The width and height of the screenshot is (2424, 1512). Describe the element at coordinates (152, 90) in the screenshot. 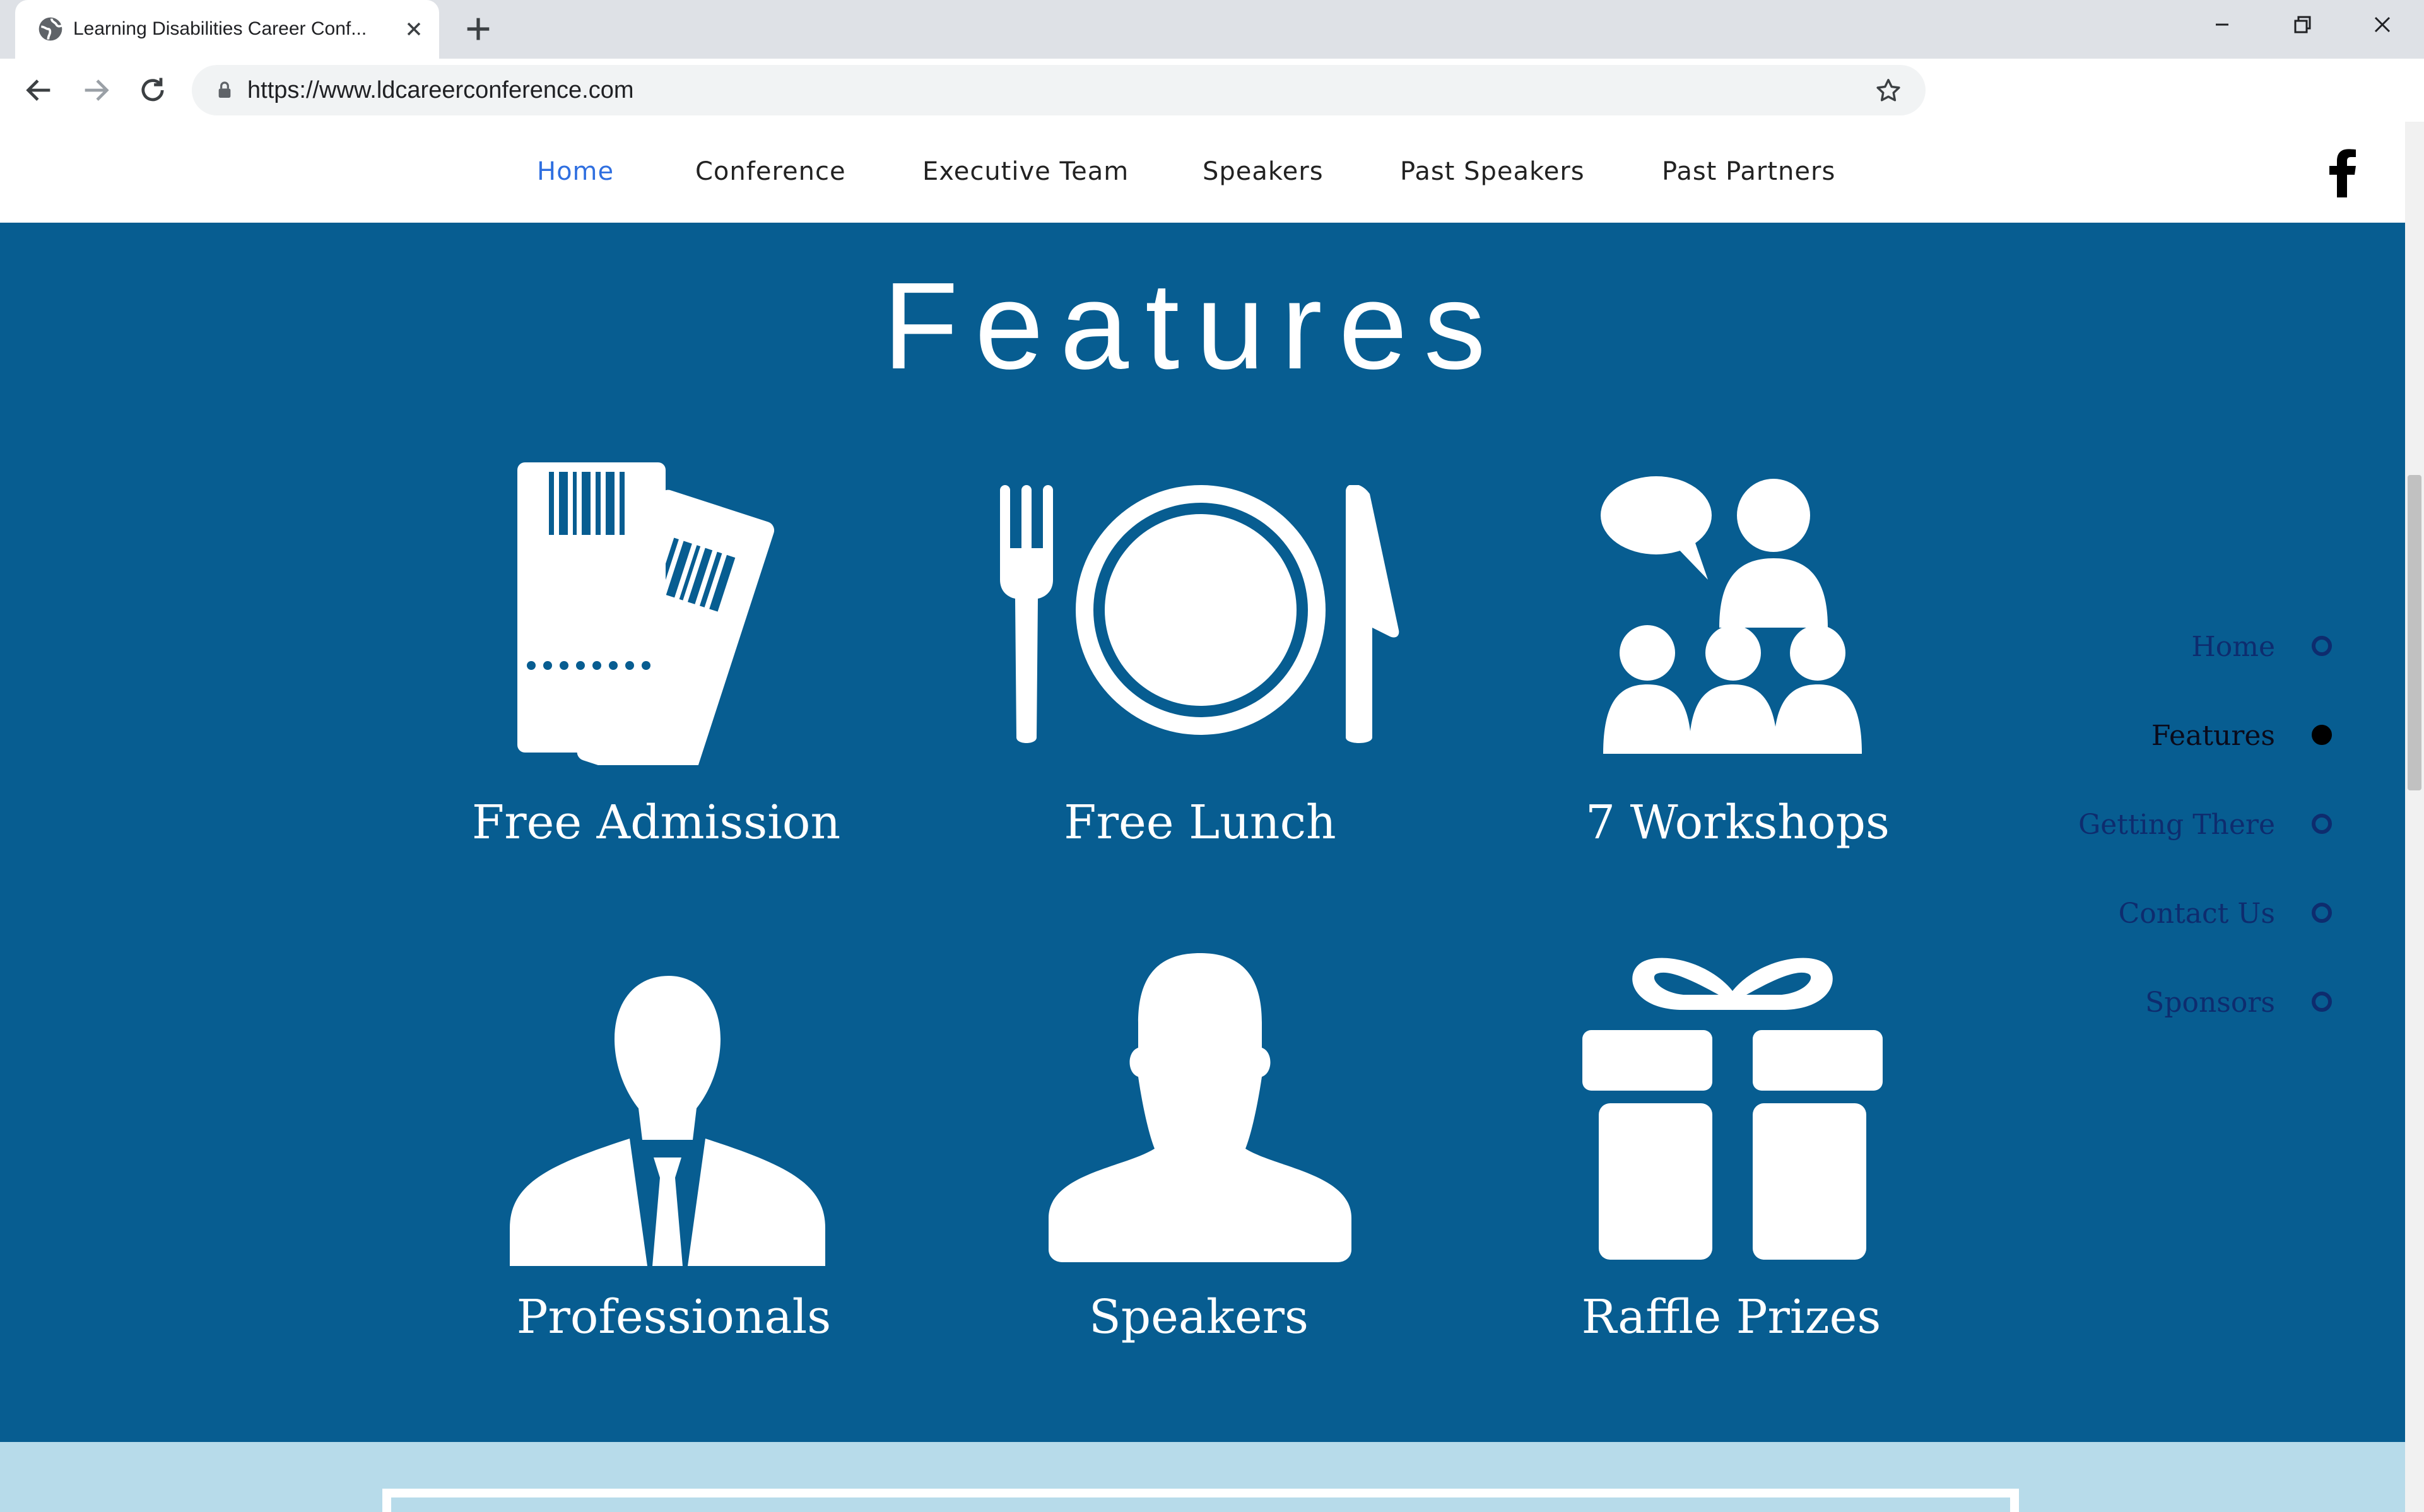

I see `reload-icon` at that location.